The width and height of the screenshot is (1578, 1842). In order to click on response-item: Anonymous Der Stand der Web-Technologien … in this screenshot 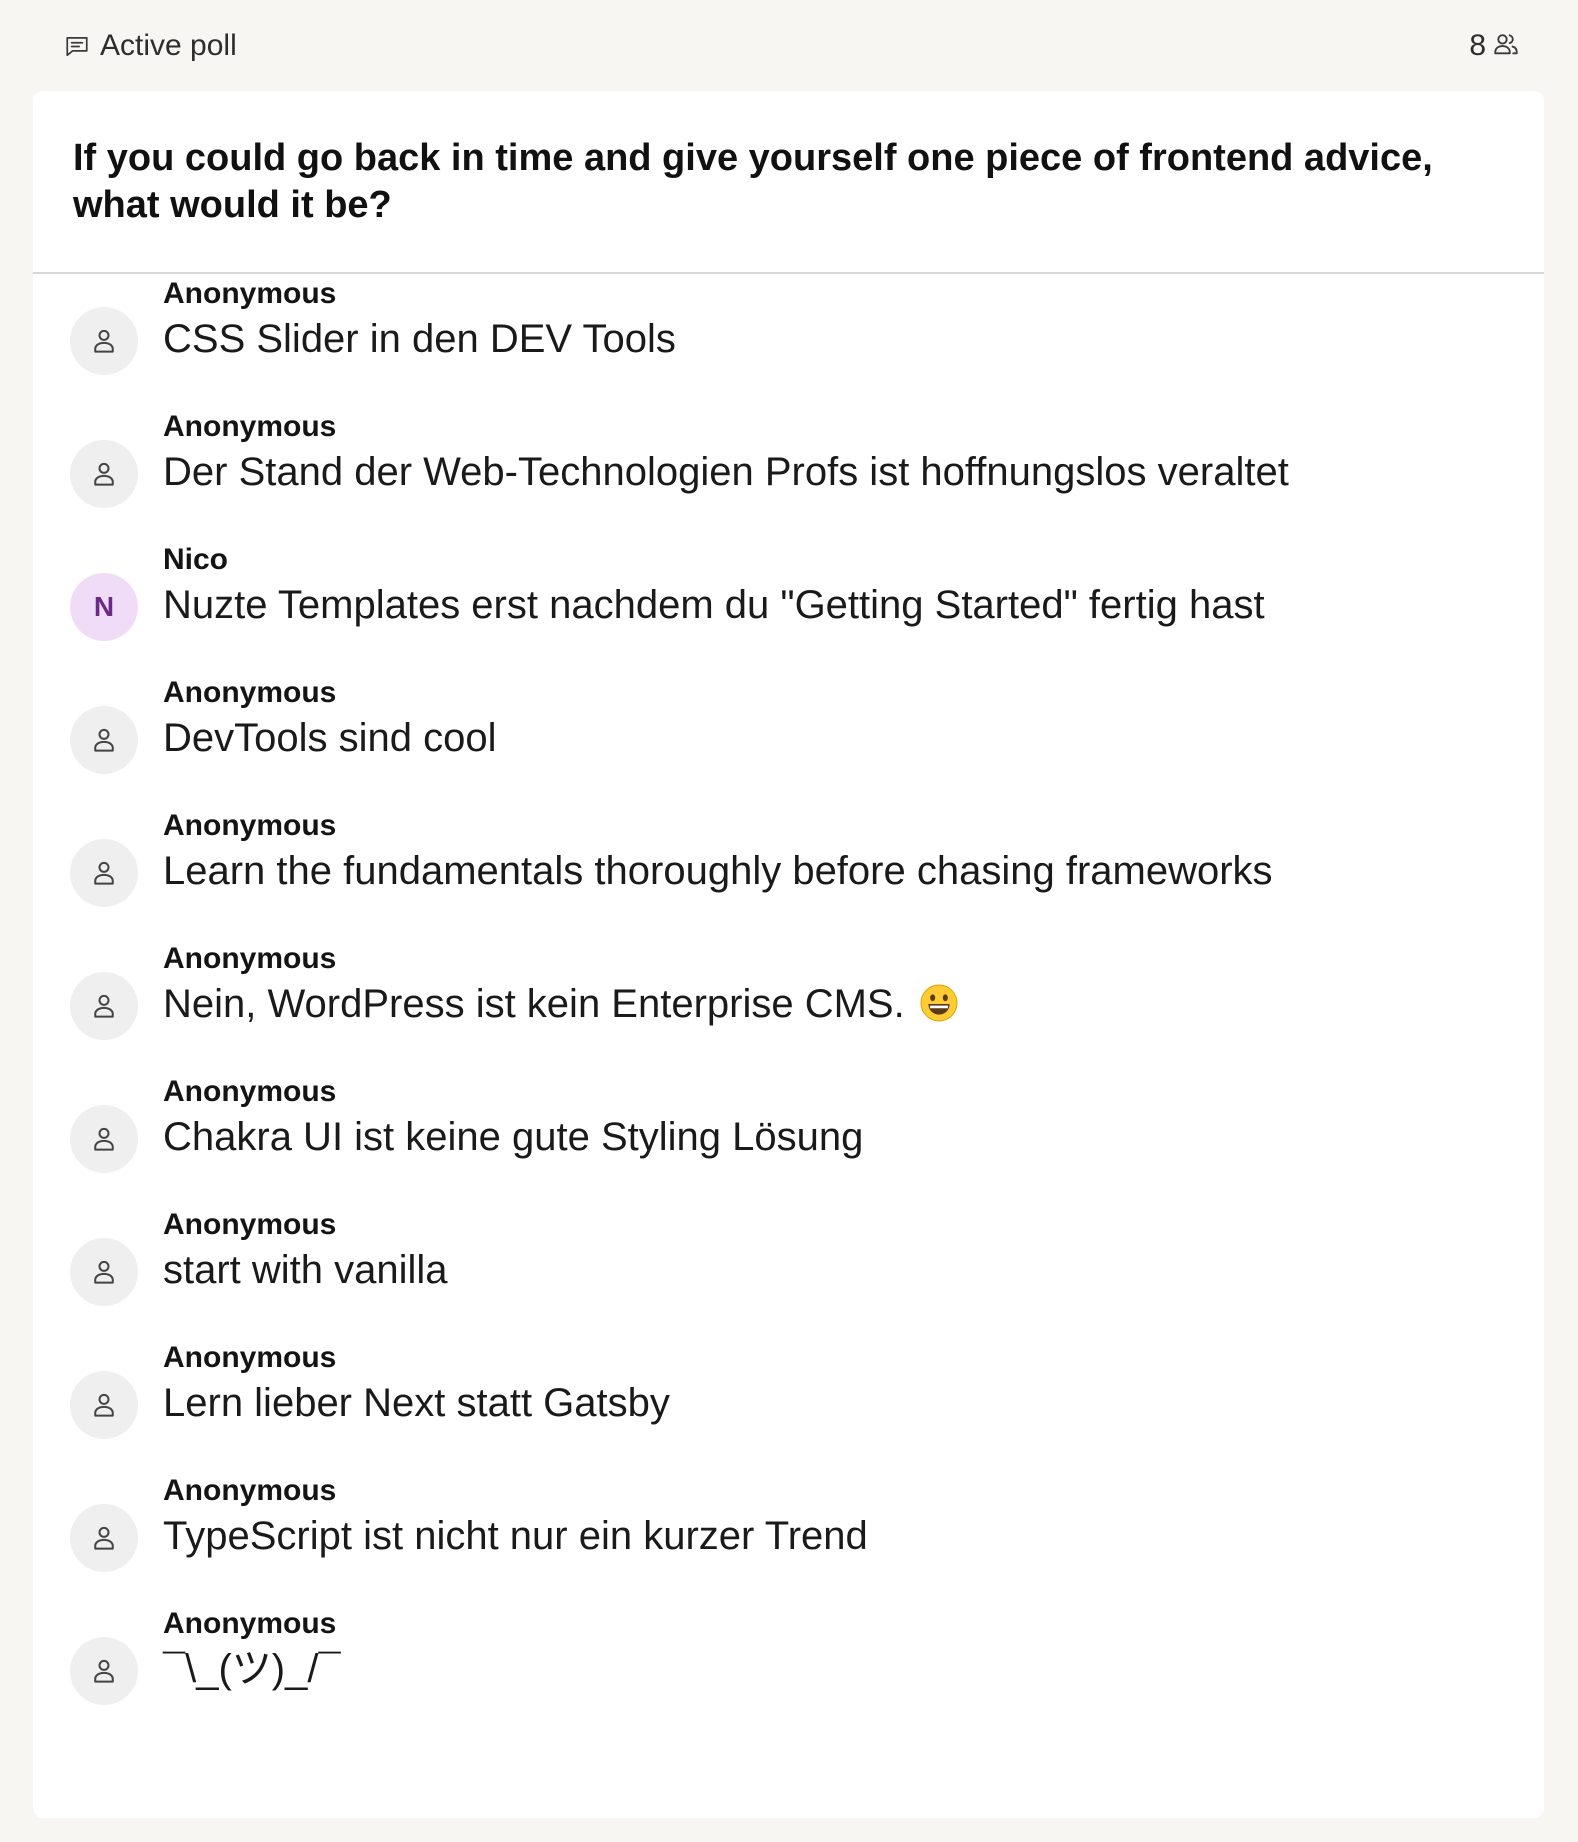, I will do `click(788, 475)`.